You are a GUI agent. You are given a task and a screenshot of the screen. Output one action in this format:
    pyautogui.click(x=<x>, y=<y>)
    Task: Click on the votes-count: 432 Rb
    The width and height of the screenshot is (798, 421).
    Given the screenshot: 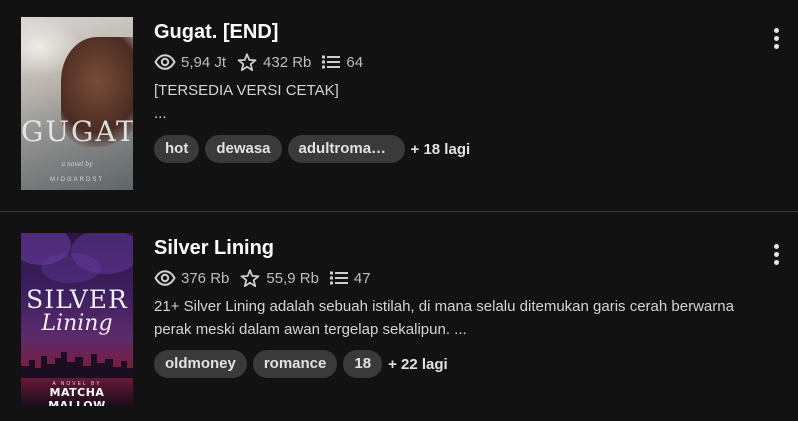 What is the action you would take?
    pyautogui.click(x=287, y=62)
    